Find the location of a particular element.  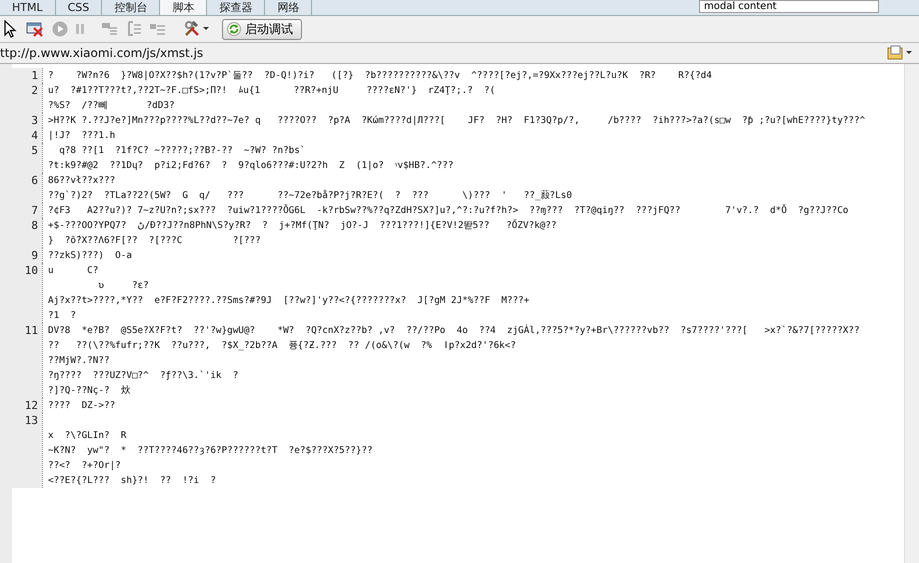

source-code-line: Aj?x??t>????,*Y?? e?F?F2????.??Sms?#?9J [??w?]'y??<?{???????x? J[?gM 2J*%??F M???+ is located at coordinates (289, 301).